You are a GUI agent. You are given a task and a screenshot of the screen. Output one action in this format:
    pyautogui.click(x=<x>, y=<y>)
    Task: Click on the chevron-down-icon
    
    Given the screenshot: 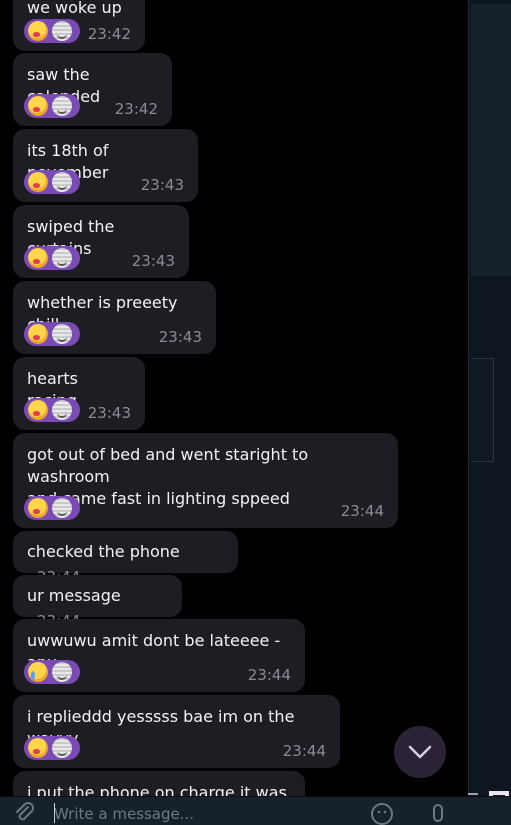 What is the action you would take?
    pyautogui.click(x=420, y=752)
    